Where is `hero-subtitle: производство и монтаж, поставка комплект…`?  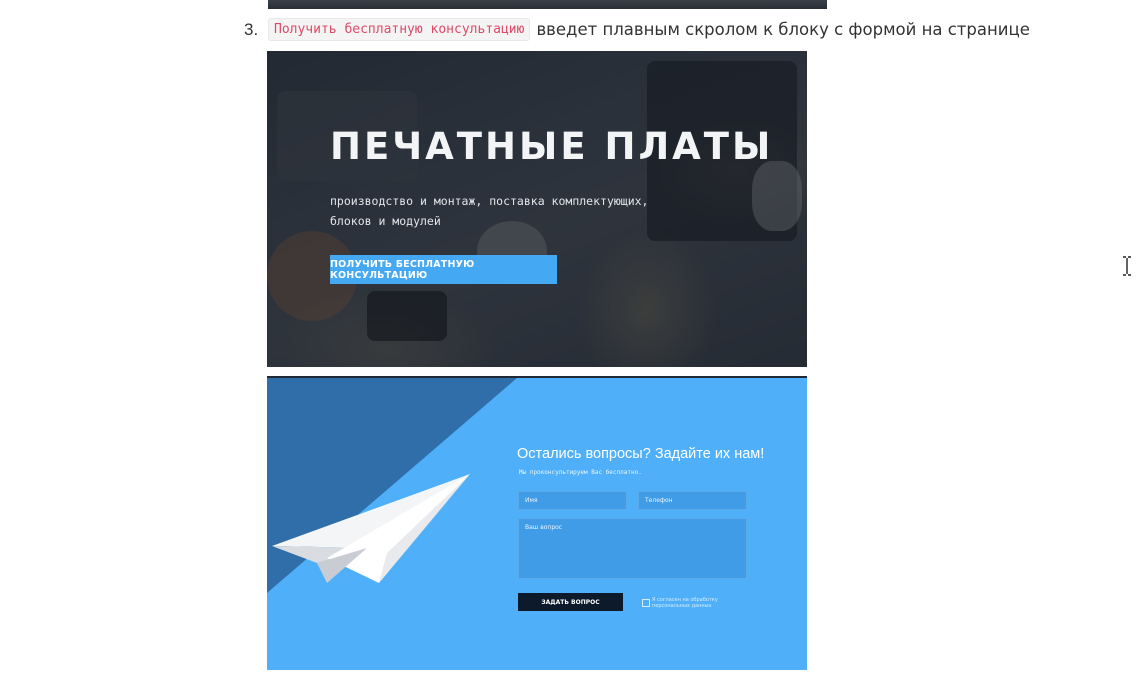
hero-subtitle: производство и монтаж, поставка комплект… is located at coordinates (489, 211).